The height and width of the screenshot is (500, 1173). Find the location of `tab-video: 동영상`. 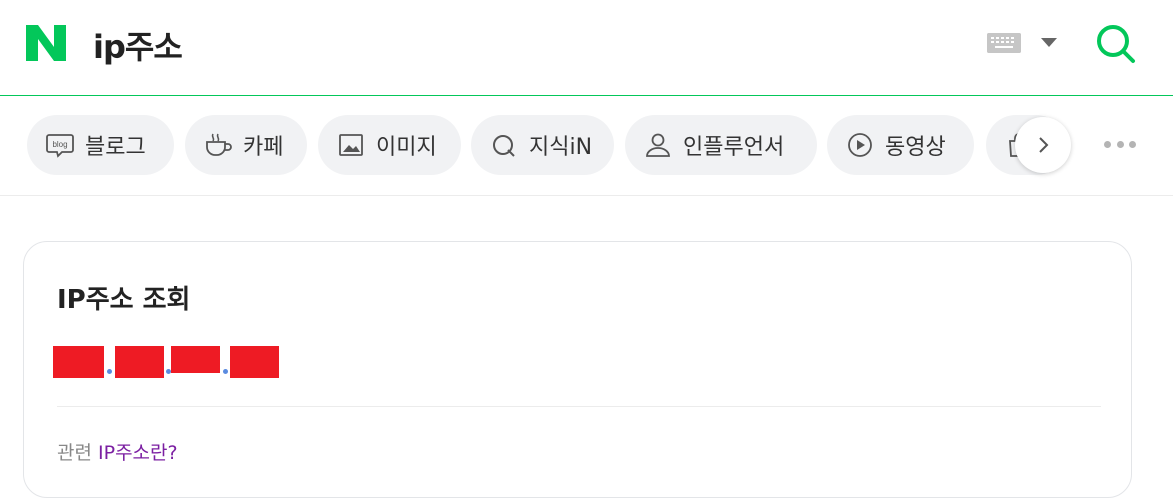

tab-video: 동영상 is located at coordinates (900, 145).